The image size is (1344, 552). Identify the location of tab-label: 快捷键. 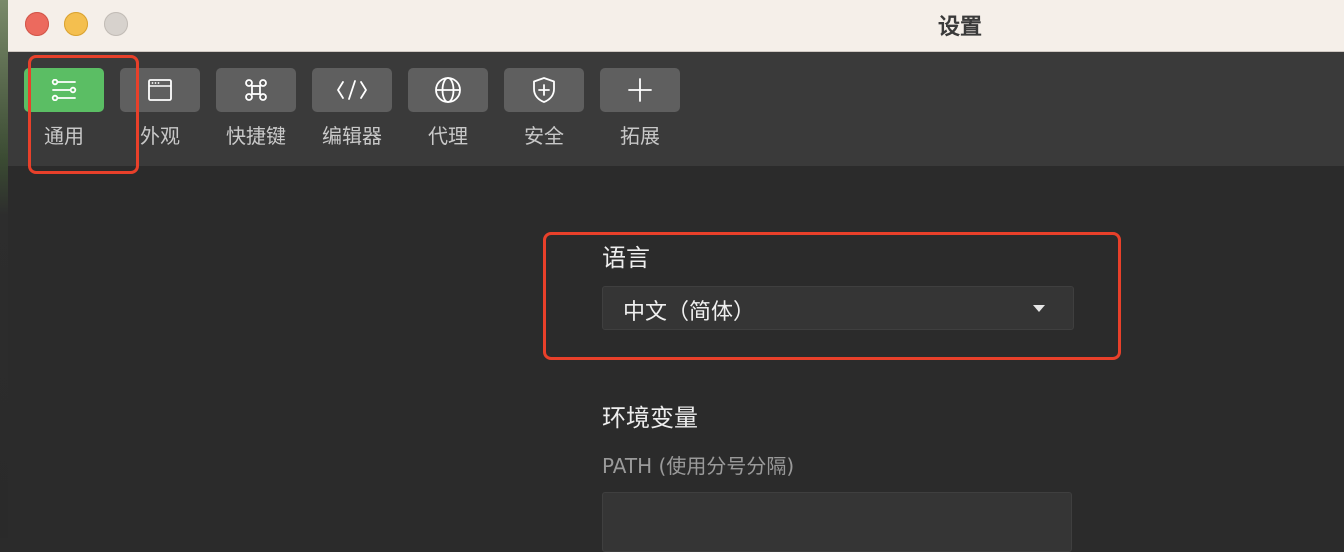
(256, 136).